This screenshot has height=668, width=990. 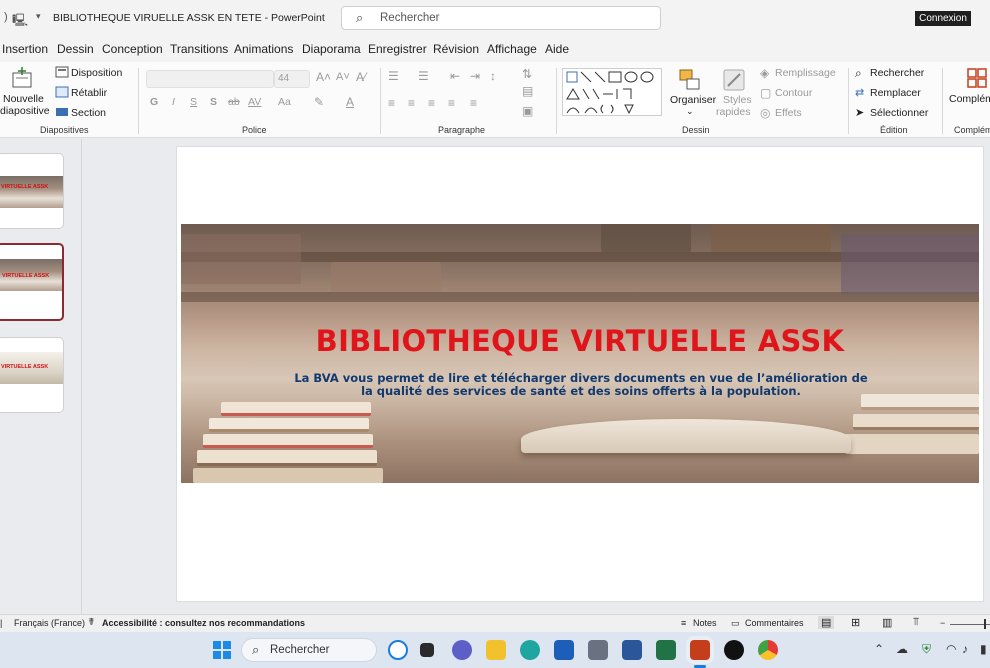 I want to click on bold-button: G, so click(x=154, y=102).